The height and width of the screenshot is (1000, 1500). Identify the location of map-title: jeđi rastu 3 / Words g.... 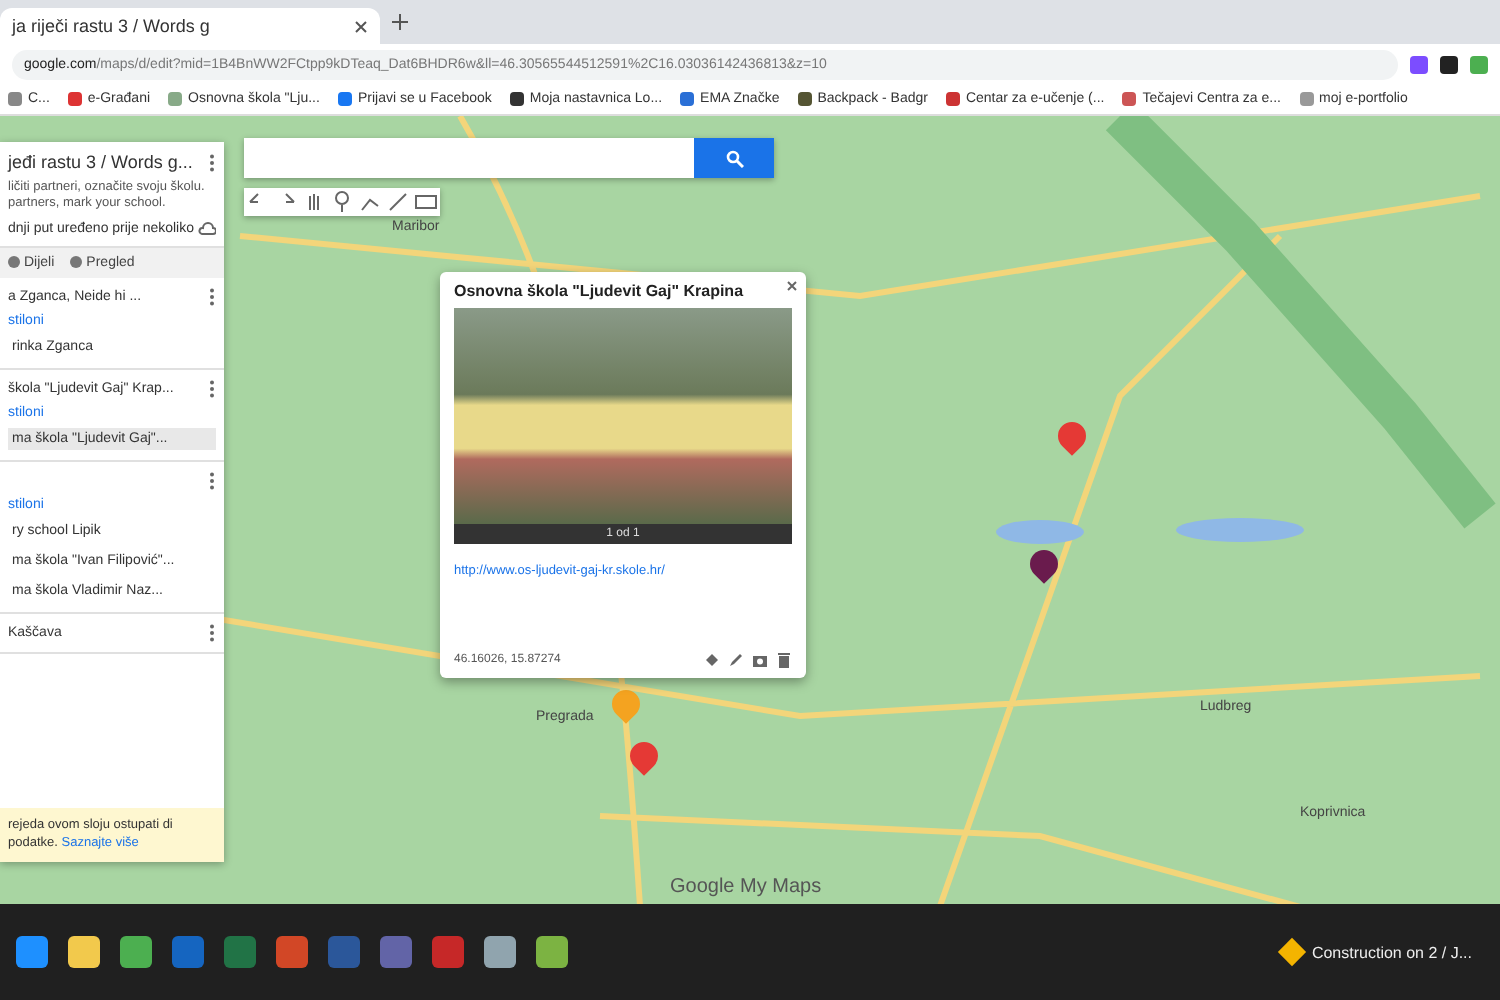
(100, 162).